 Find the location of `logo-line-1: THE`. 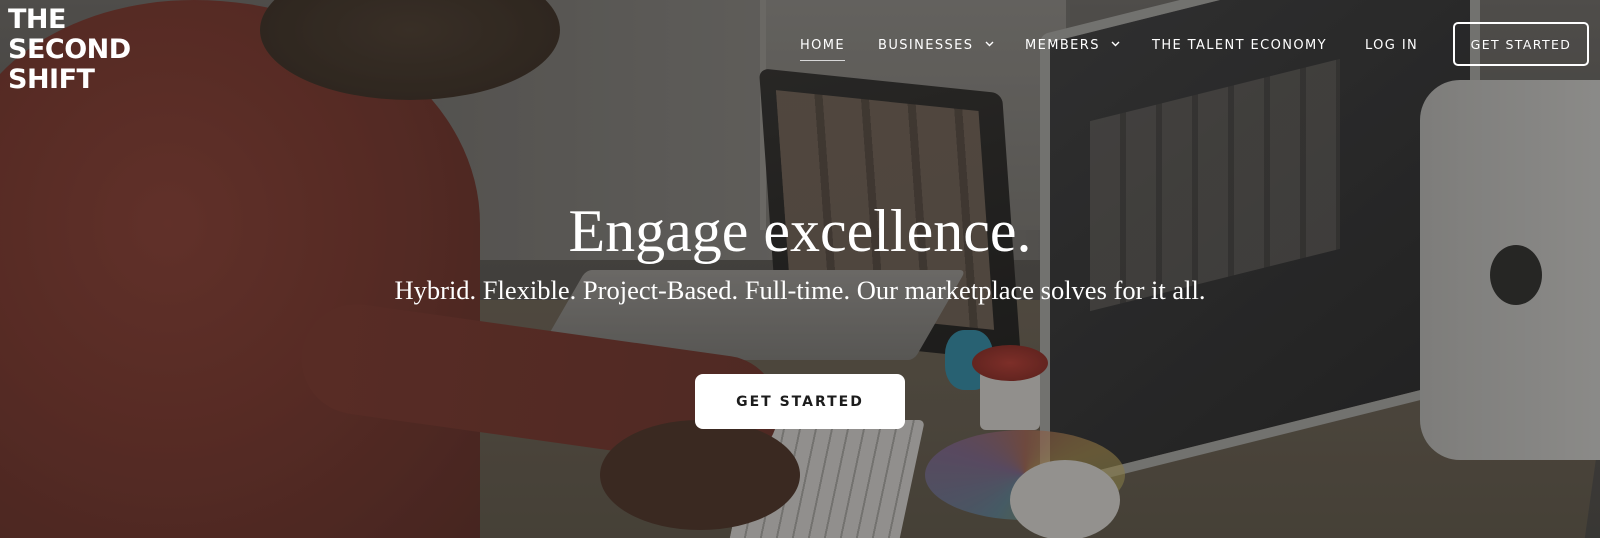

logo-line-1: THE is located at coordinates (37, 19).